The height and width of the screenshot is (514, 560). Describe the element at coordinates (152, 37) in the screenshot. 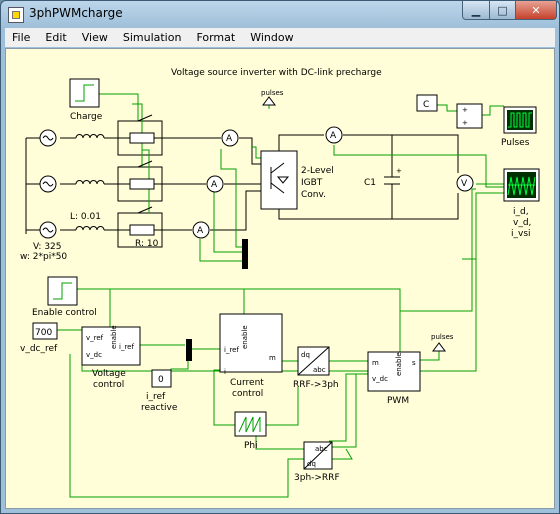

I see `menu-simulation: Simulation` at that location.